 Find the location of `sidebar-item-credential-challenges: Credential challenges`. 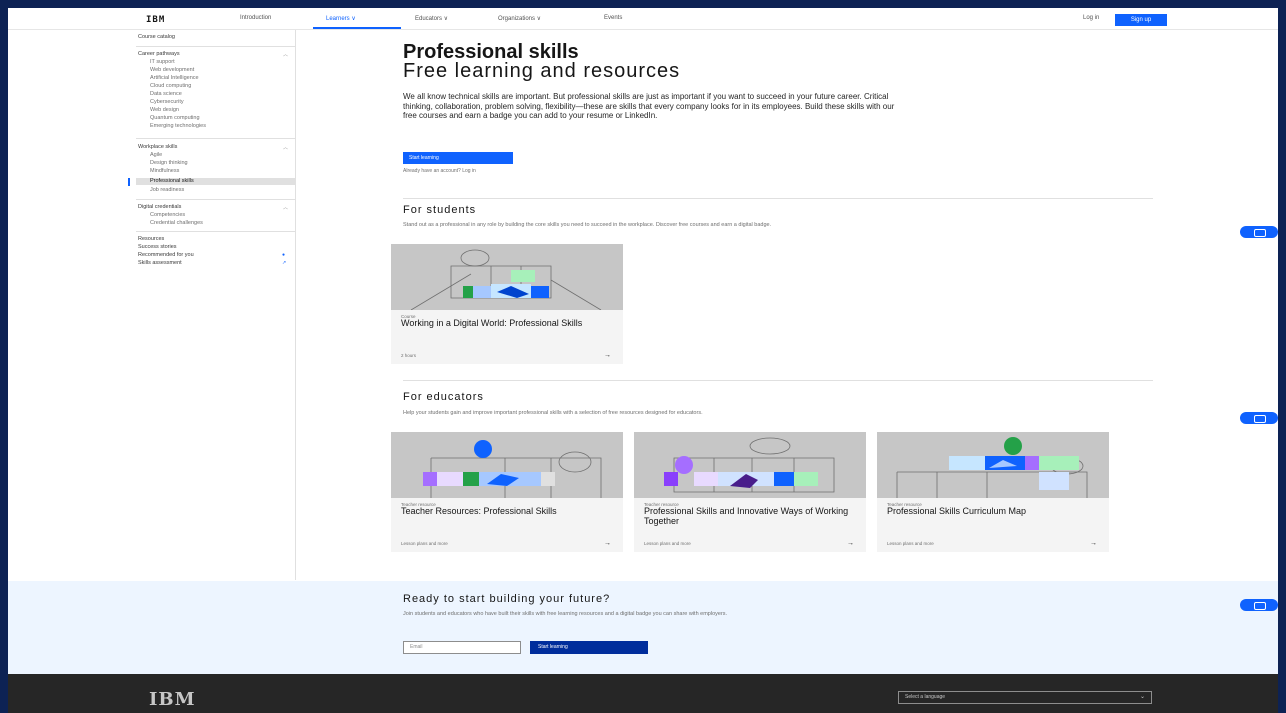

sidebar-item-credential-challenges: Credential challenges is located at coordinates (176, 223).